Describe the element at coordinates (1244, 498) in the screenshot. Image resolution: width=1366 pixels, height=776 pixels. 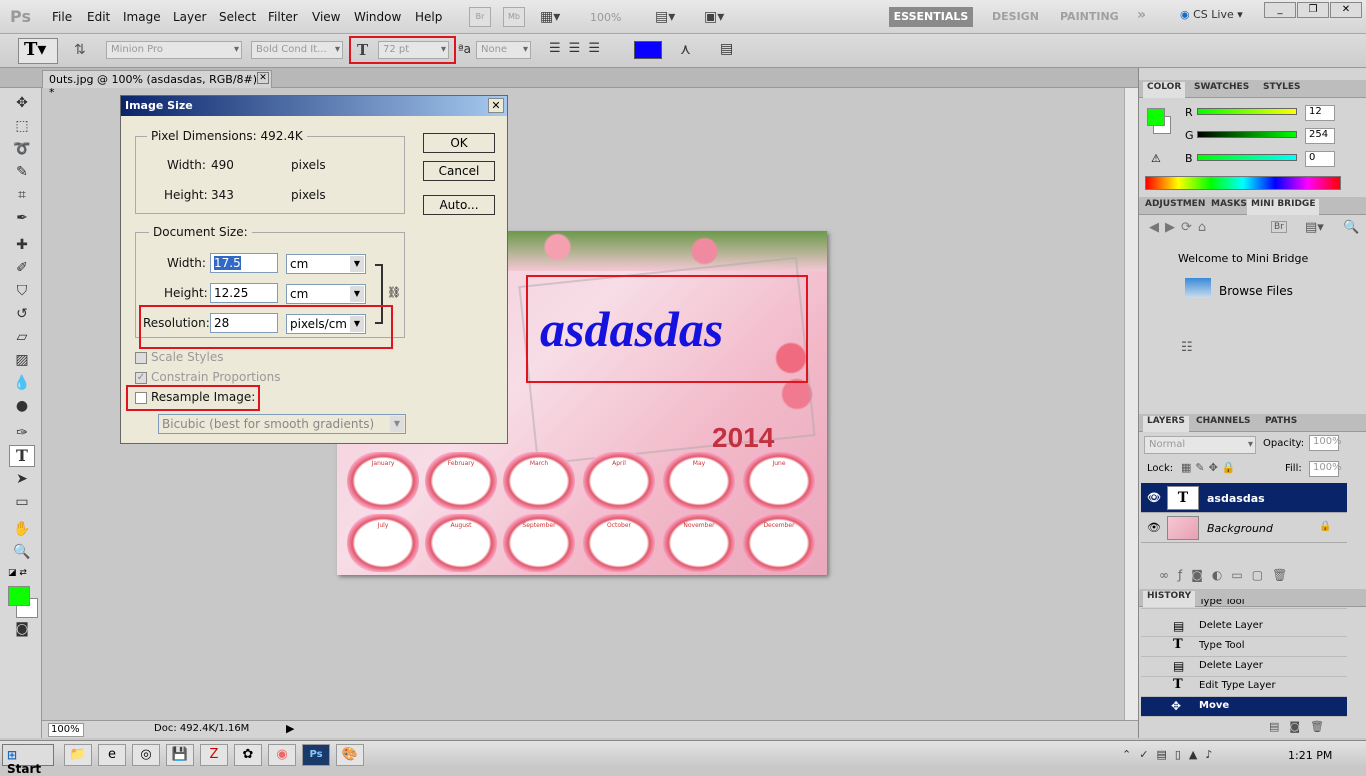
I see `layer-row-text: 👁 T asdasdas` at that location.